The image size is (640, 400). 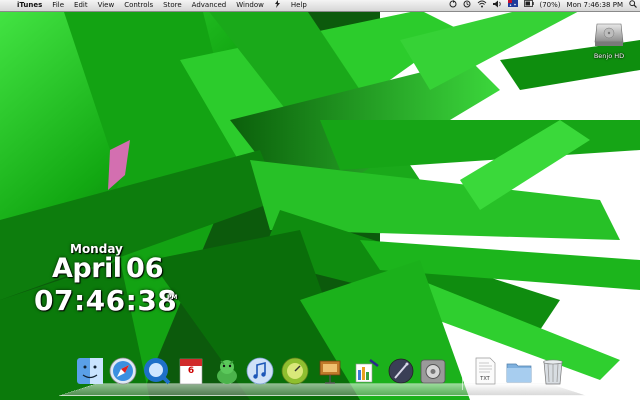 What do you see at coordinates (209, 5) in the screenshot?
I see `menu-advanced: Advanced` at bounding box center [209, 5].